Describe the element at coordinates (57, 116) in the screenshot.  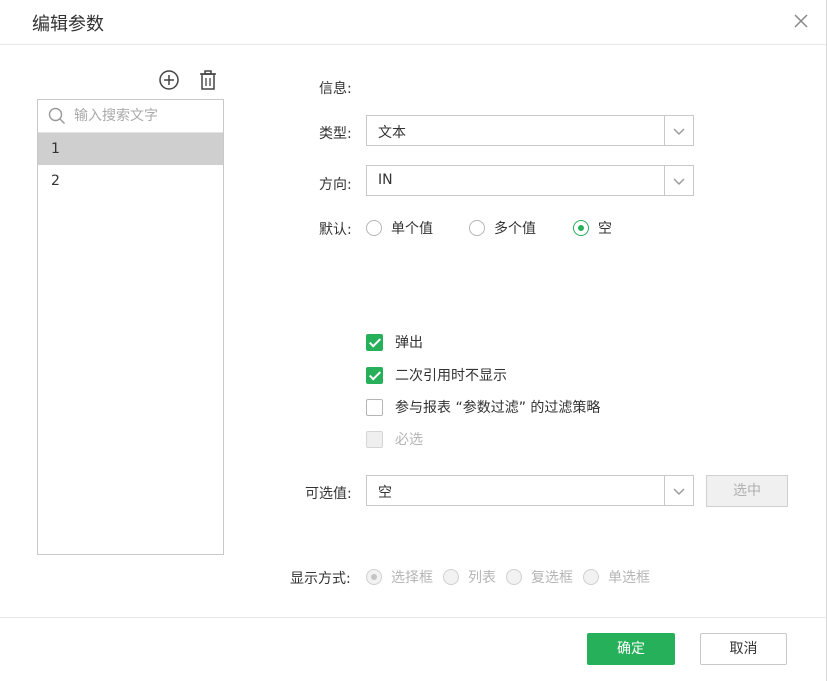
I see `search-icon` at that location.